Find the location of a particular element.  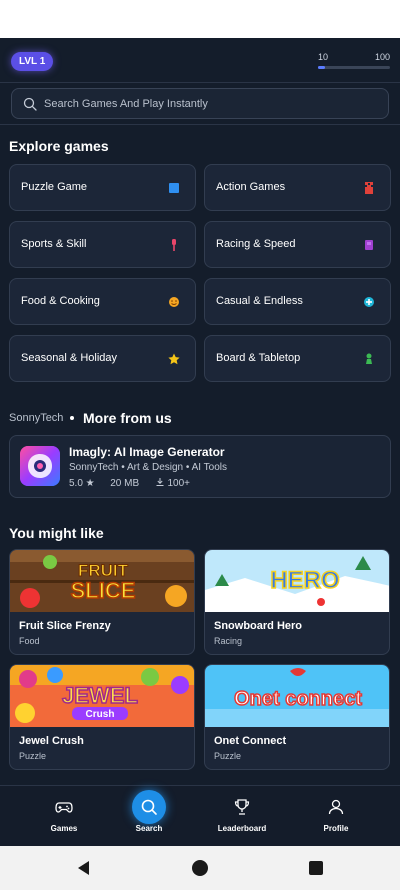

category-label: Racing & Speed is located at coordinates (256, 244).